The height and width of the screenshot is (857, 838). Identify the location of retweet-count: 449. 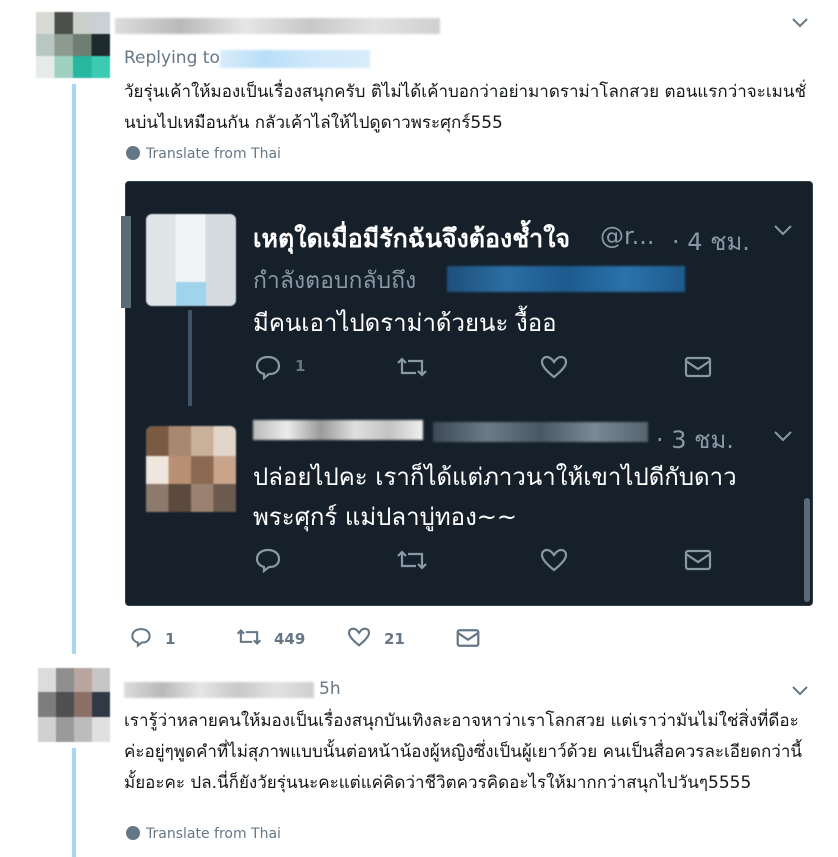
(290, 639).